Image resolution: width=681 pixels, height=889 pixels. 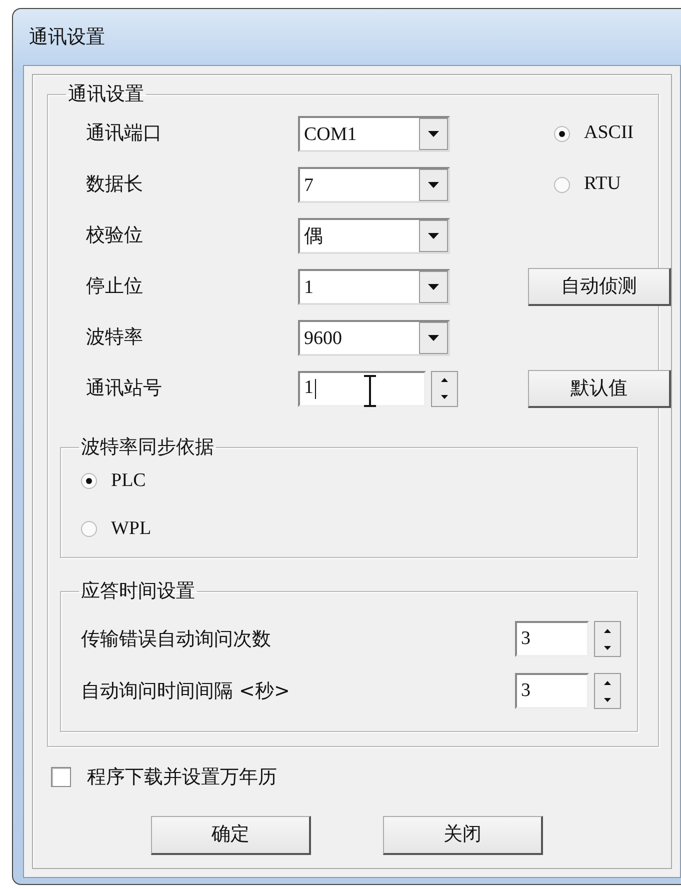 I want to click on dropdown: 偶, so click(x=374, y=236).